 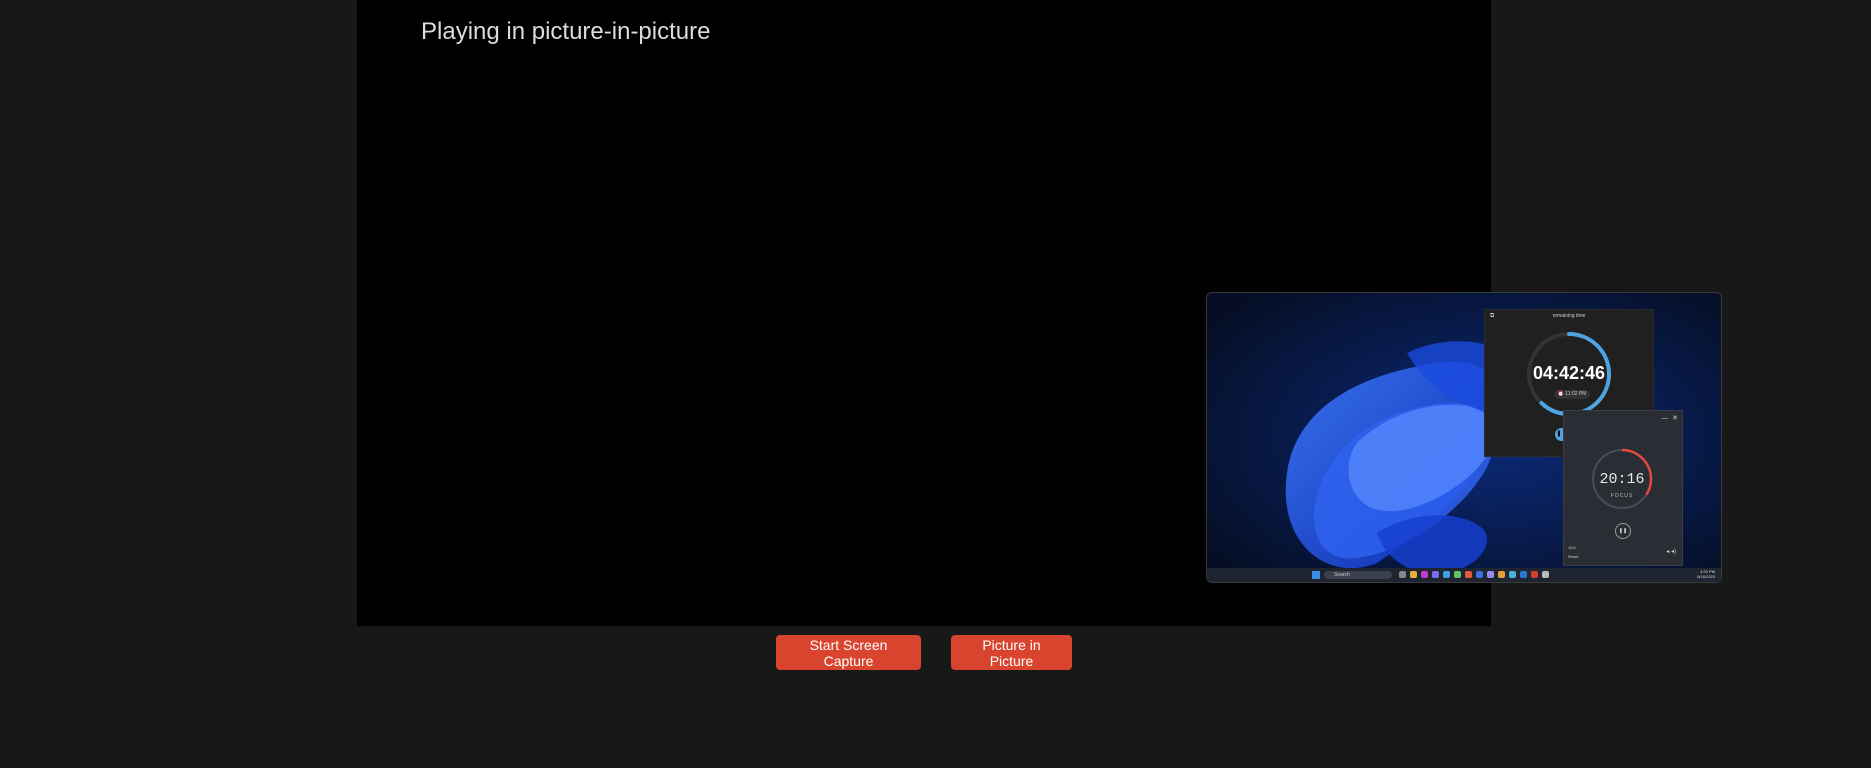 I want to click on taskbar: Search 4:20 PM 6/16/2023, so click(x=1464, y=575).